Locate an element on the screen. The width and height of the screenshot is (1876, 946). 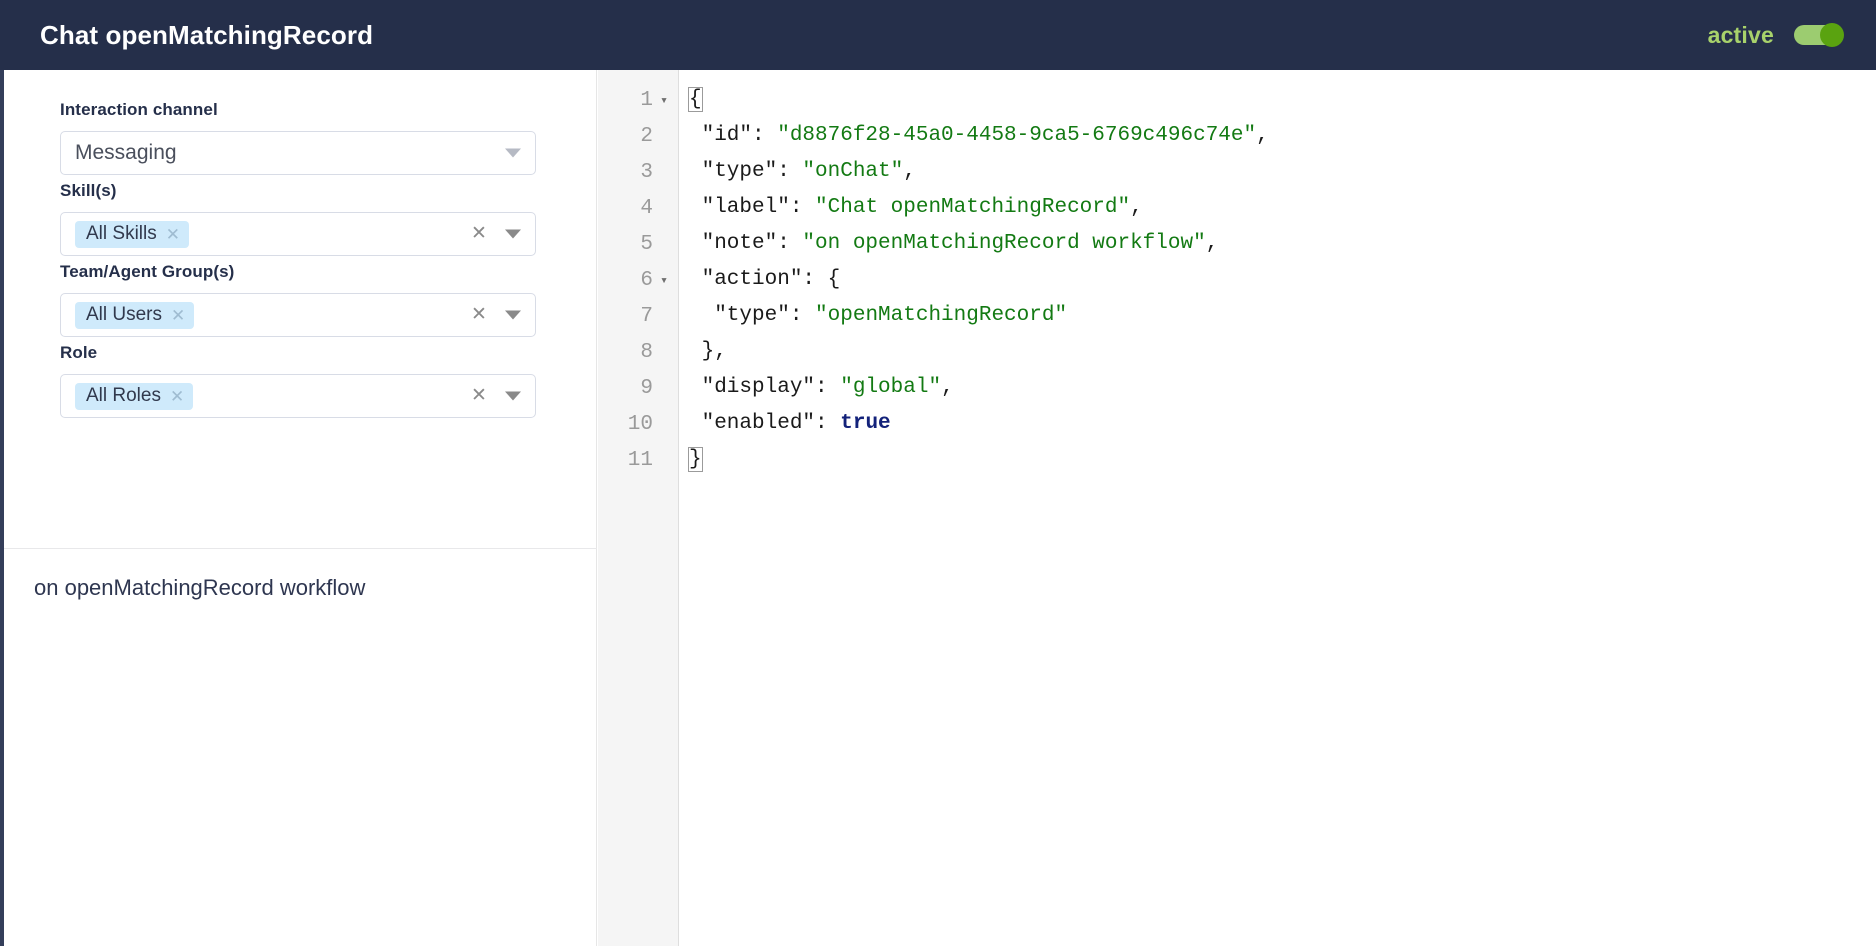
json-key-token: "note": is located at coordinates (746, 243).